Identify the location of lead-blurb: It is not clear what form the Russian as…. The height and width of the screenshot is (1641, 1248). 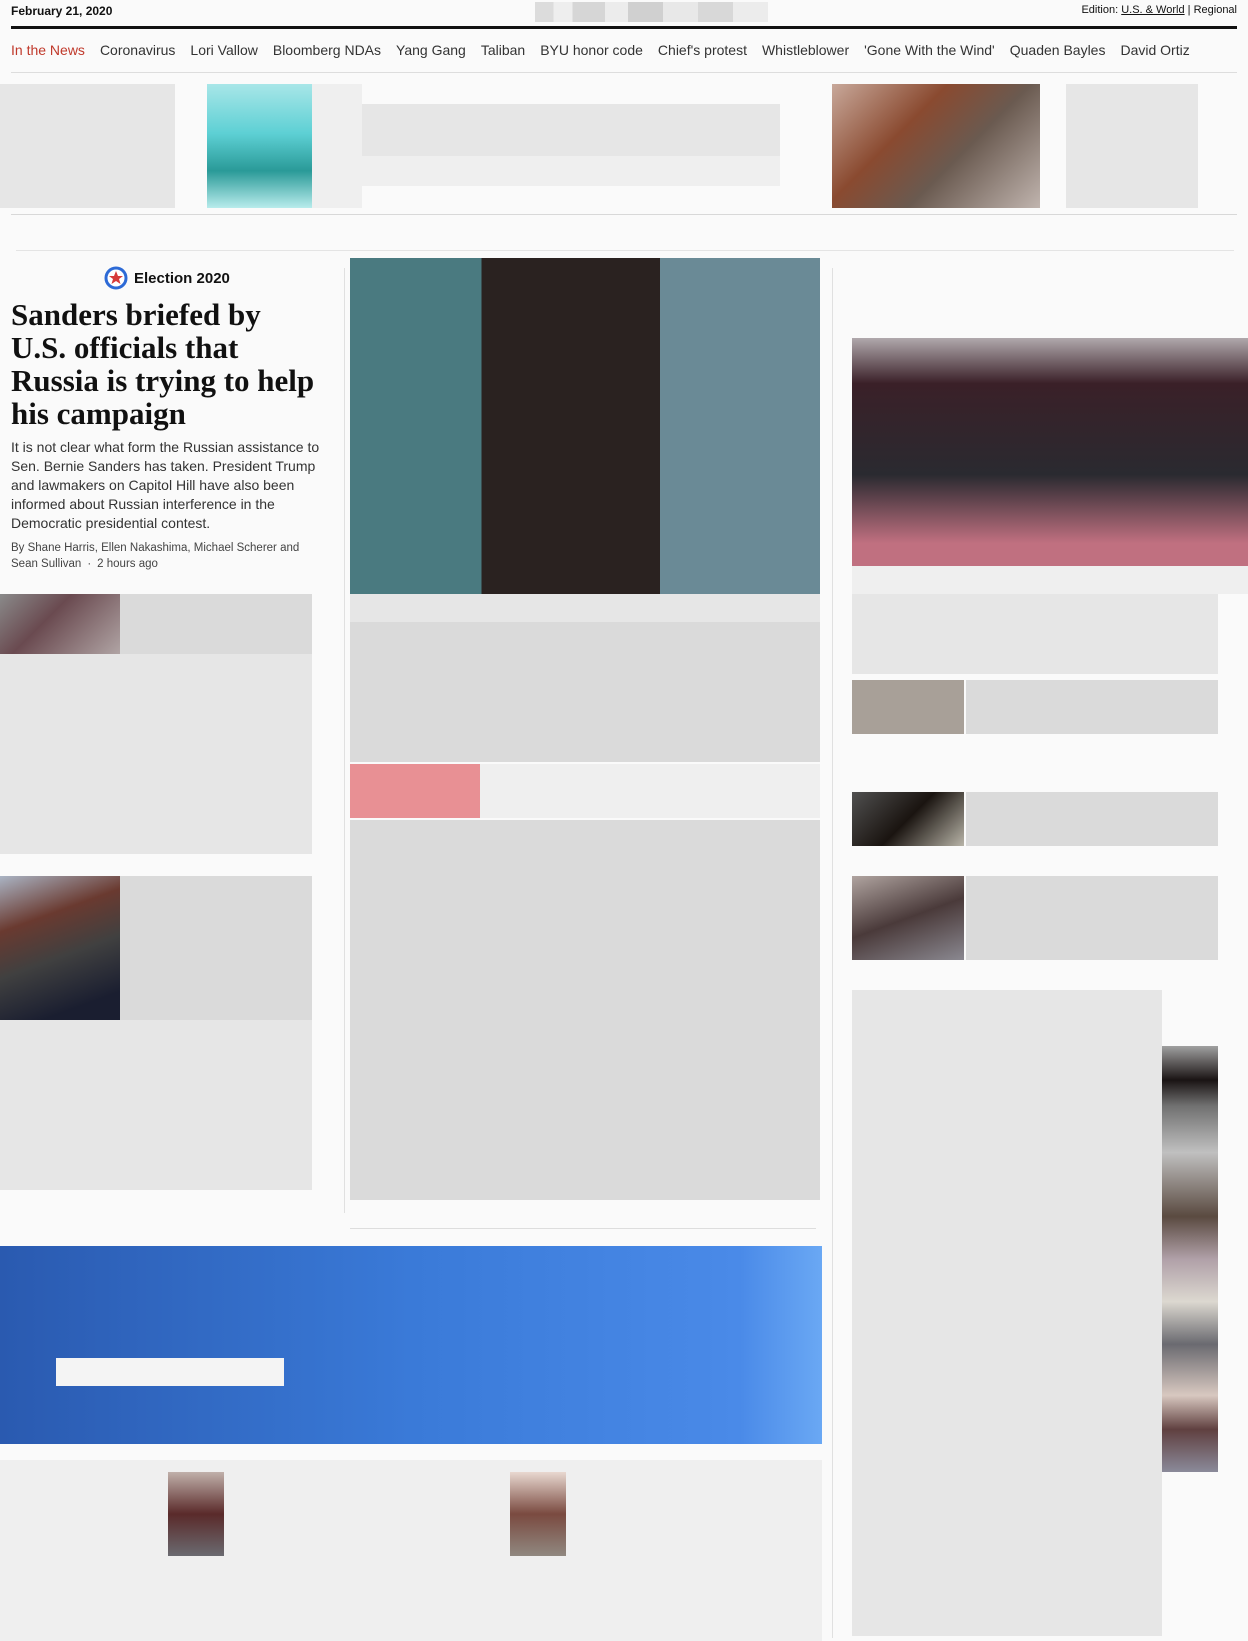
(165, 485).